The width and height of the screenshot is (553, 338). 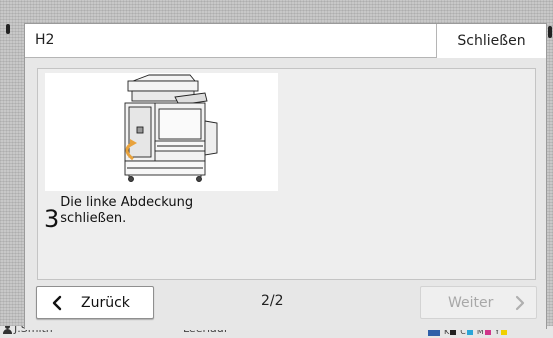 What do you see at coordinates (57, 302) in the screenshot?
I see `chevron-left-icon` at bounding box center [57, 302].